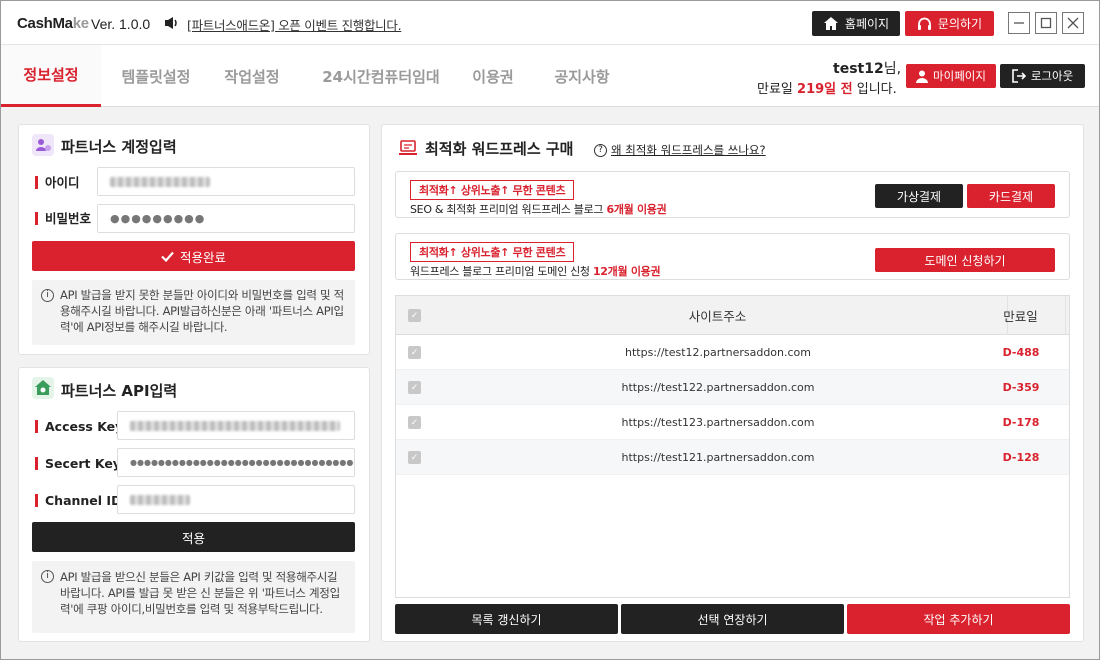  Describe the element at coordinates (202, 257) in the screenshot. I see `account-apply-label: 적용완료` at that location.